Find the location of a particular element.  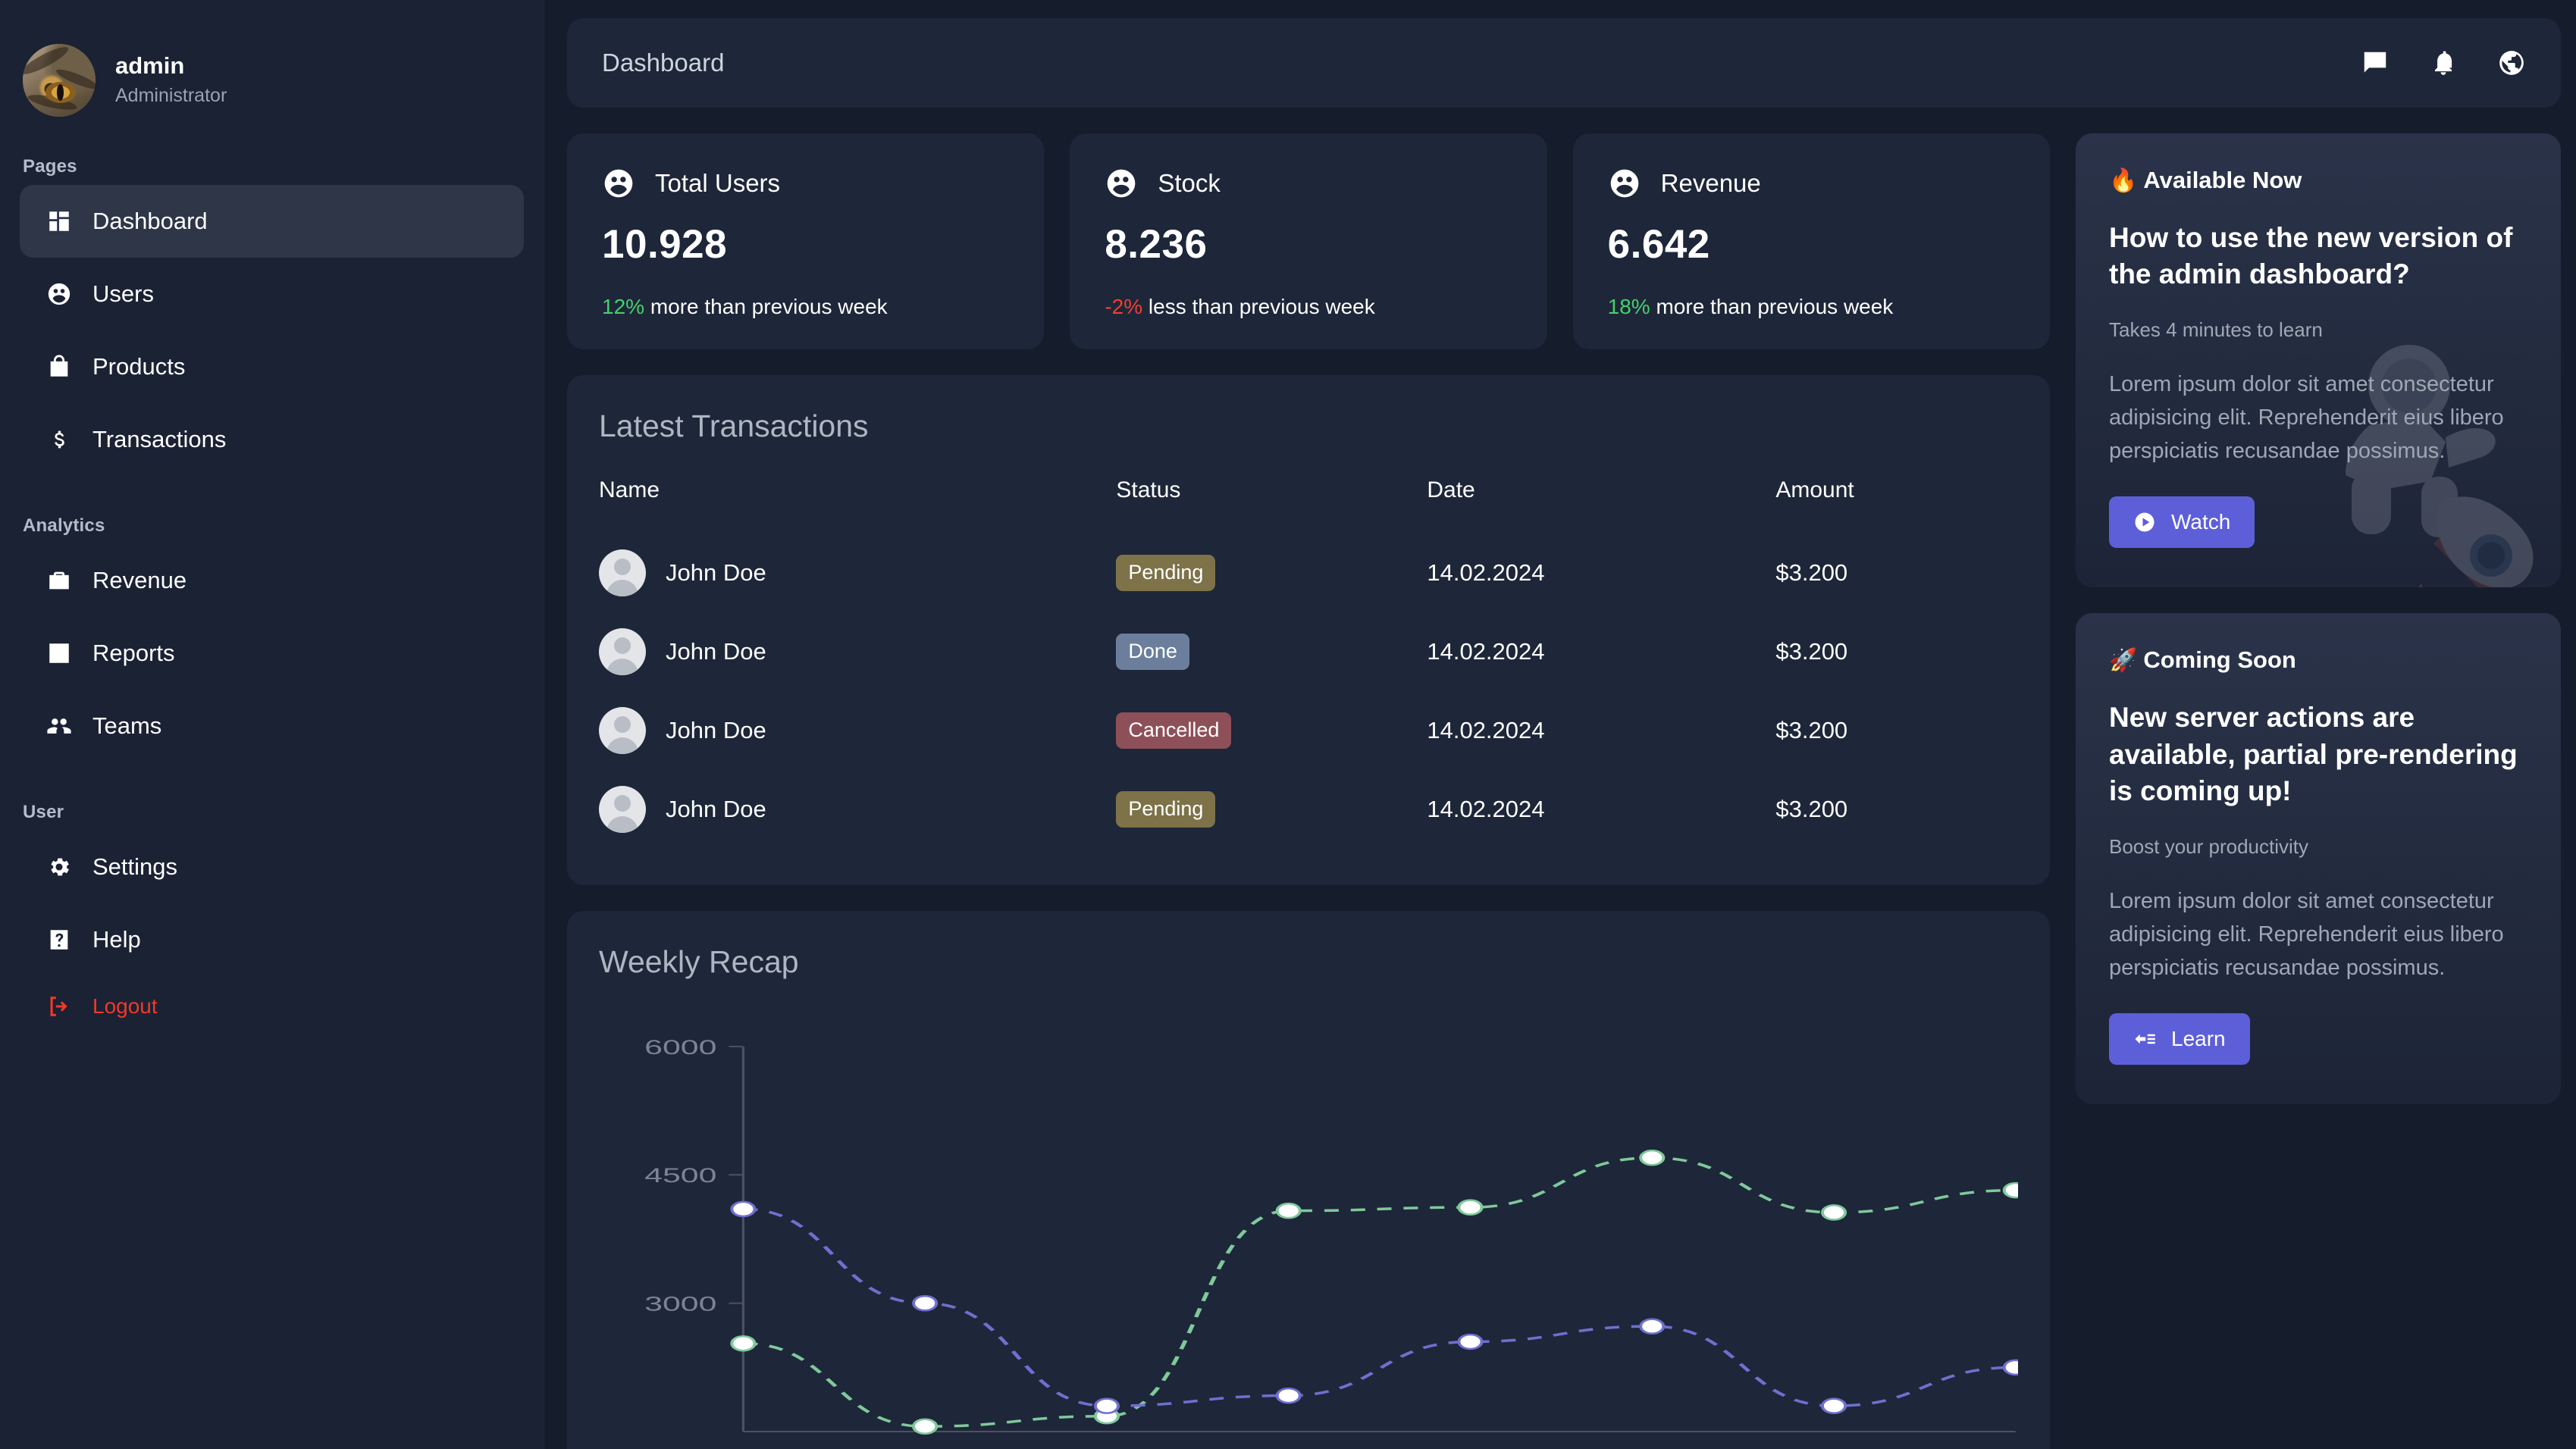

sidebar-item-label: Products is located at coordinates (139, 366).